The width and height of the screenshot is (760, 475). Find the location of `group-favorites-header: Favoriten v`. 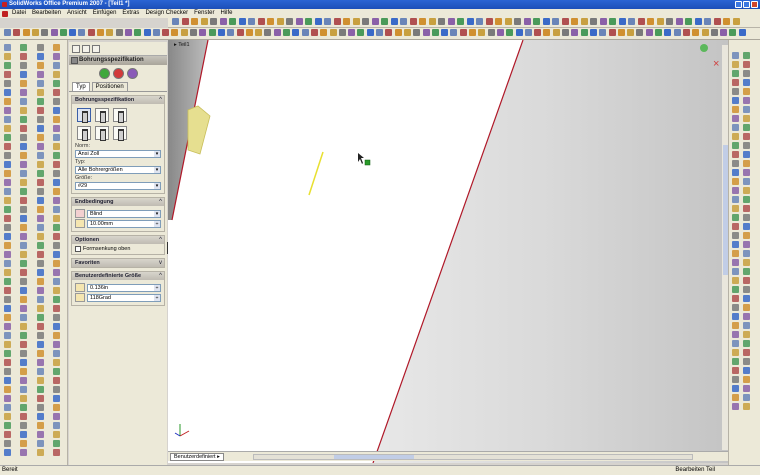

group-favorites-header: Favoriten v is located at coordinates (118, 263).